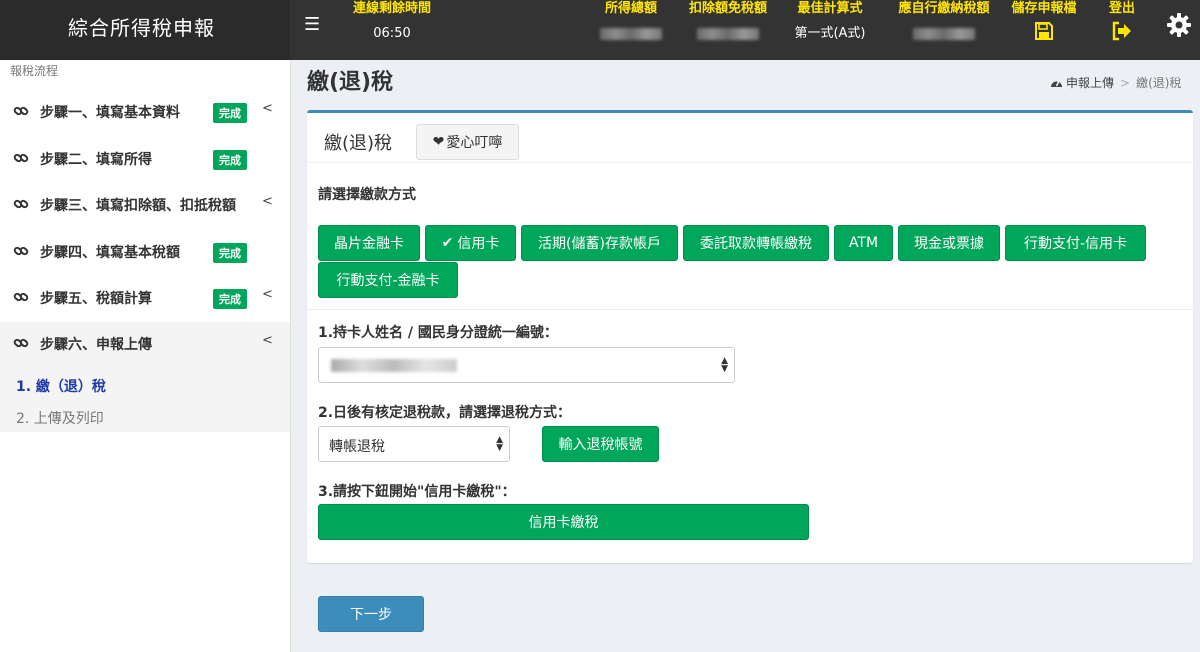  Describe the element at coordinates (1115, 82) in the screenshot. I see `breadcrumb: 申報上傳 > 繳(退)稅` at that location.